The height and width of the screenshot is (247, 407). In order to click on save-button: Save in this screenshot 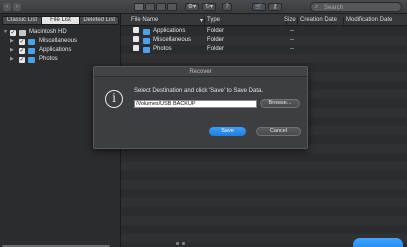, I will do `click(227, 131)`.